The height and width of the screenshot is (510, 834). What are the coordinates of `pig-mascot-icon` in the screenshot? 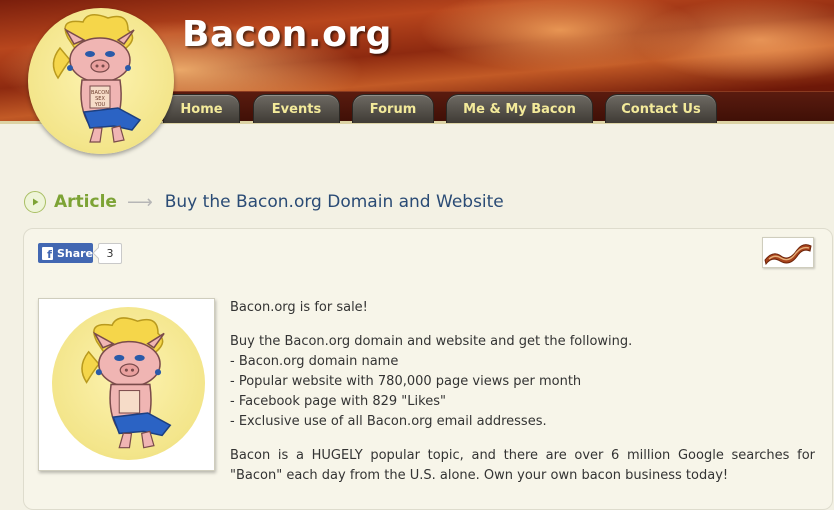 It's located at (126, 383).